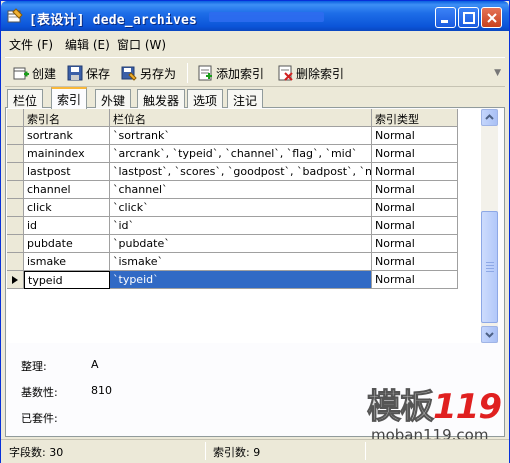  What do you see at coordinates (67, 226) in the screenshot?
I see `index-name-cell: id` at bounding box center [67, 226].